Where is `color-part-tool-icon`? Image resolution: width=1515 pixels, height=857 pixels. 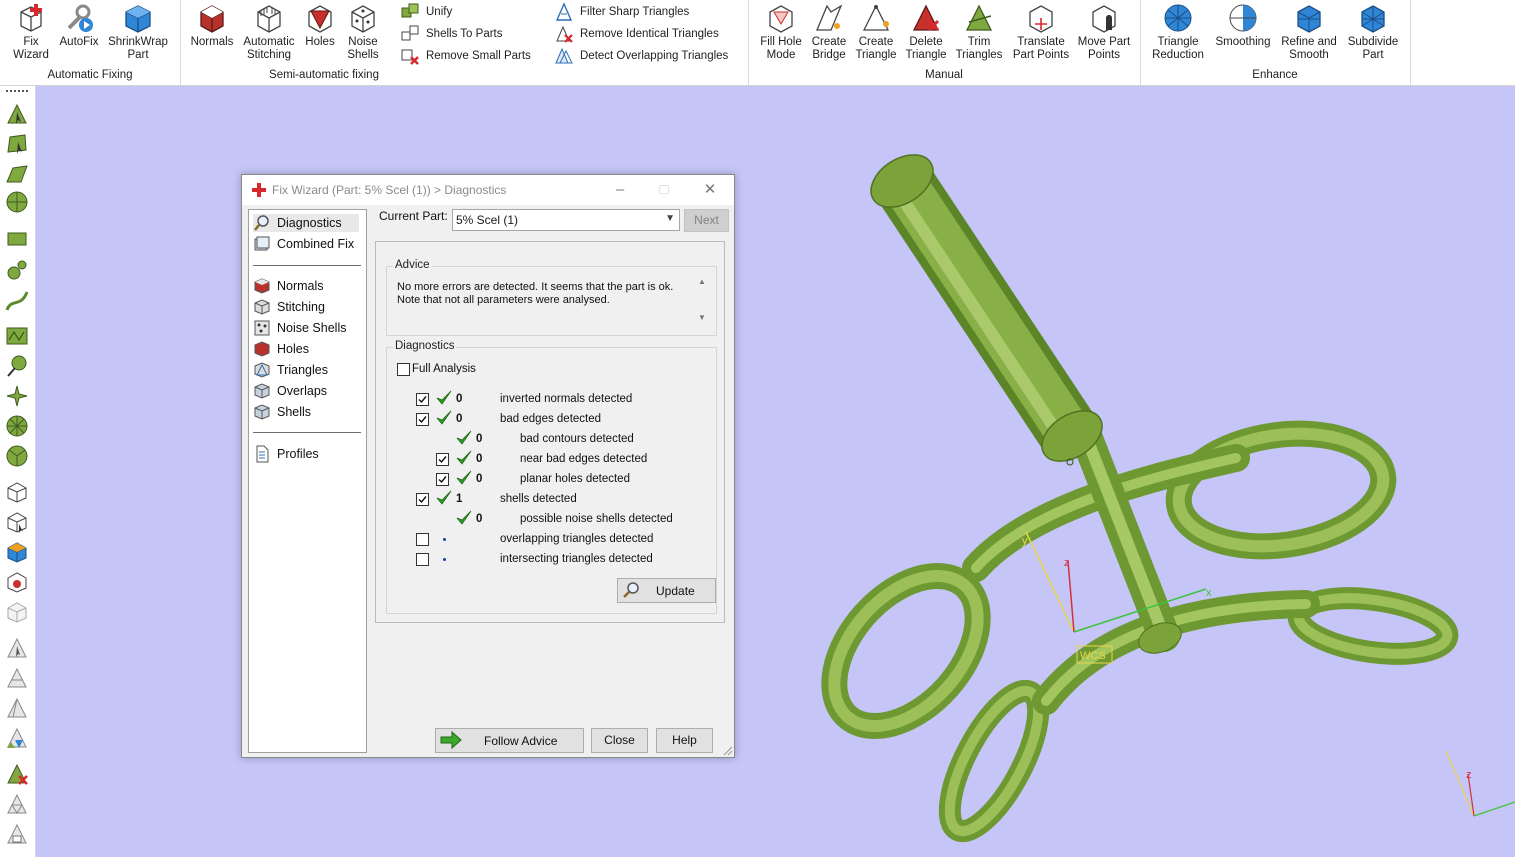 color-part-tool-icon is located at coordinates (17, 552).